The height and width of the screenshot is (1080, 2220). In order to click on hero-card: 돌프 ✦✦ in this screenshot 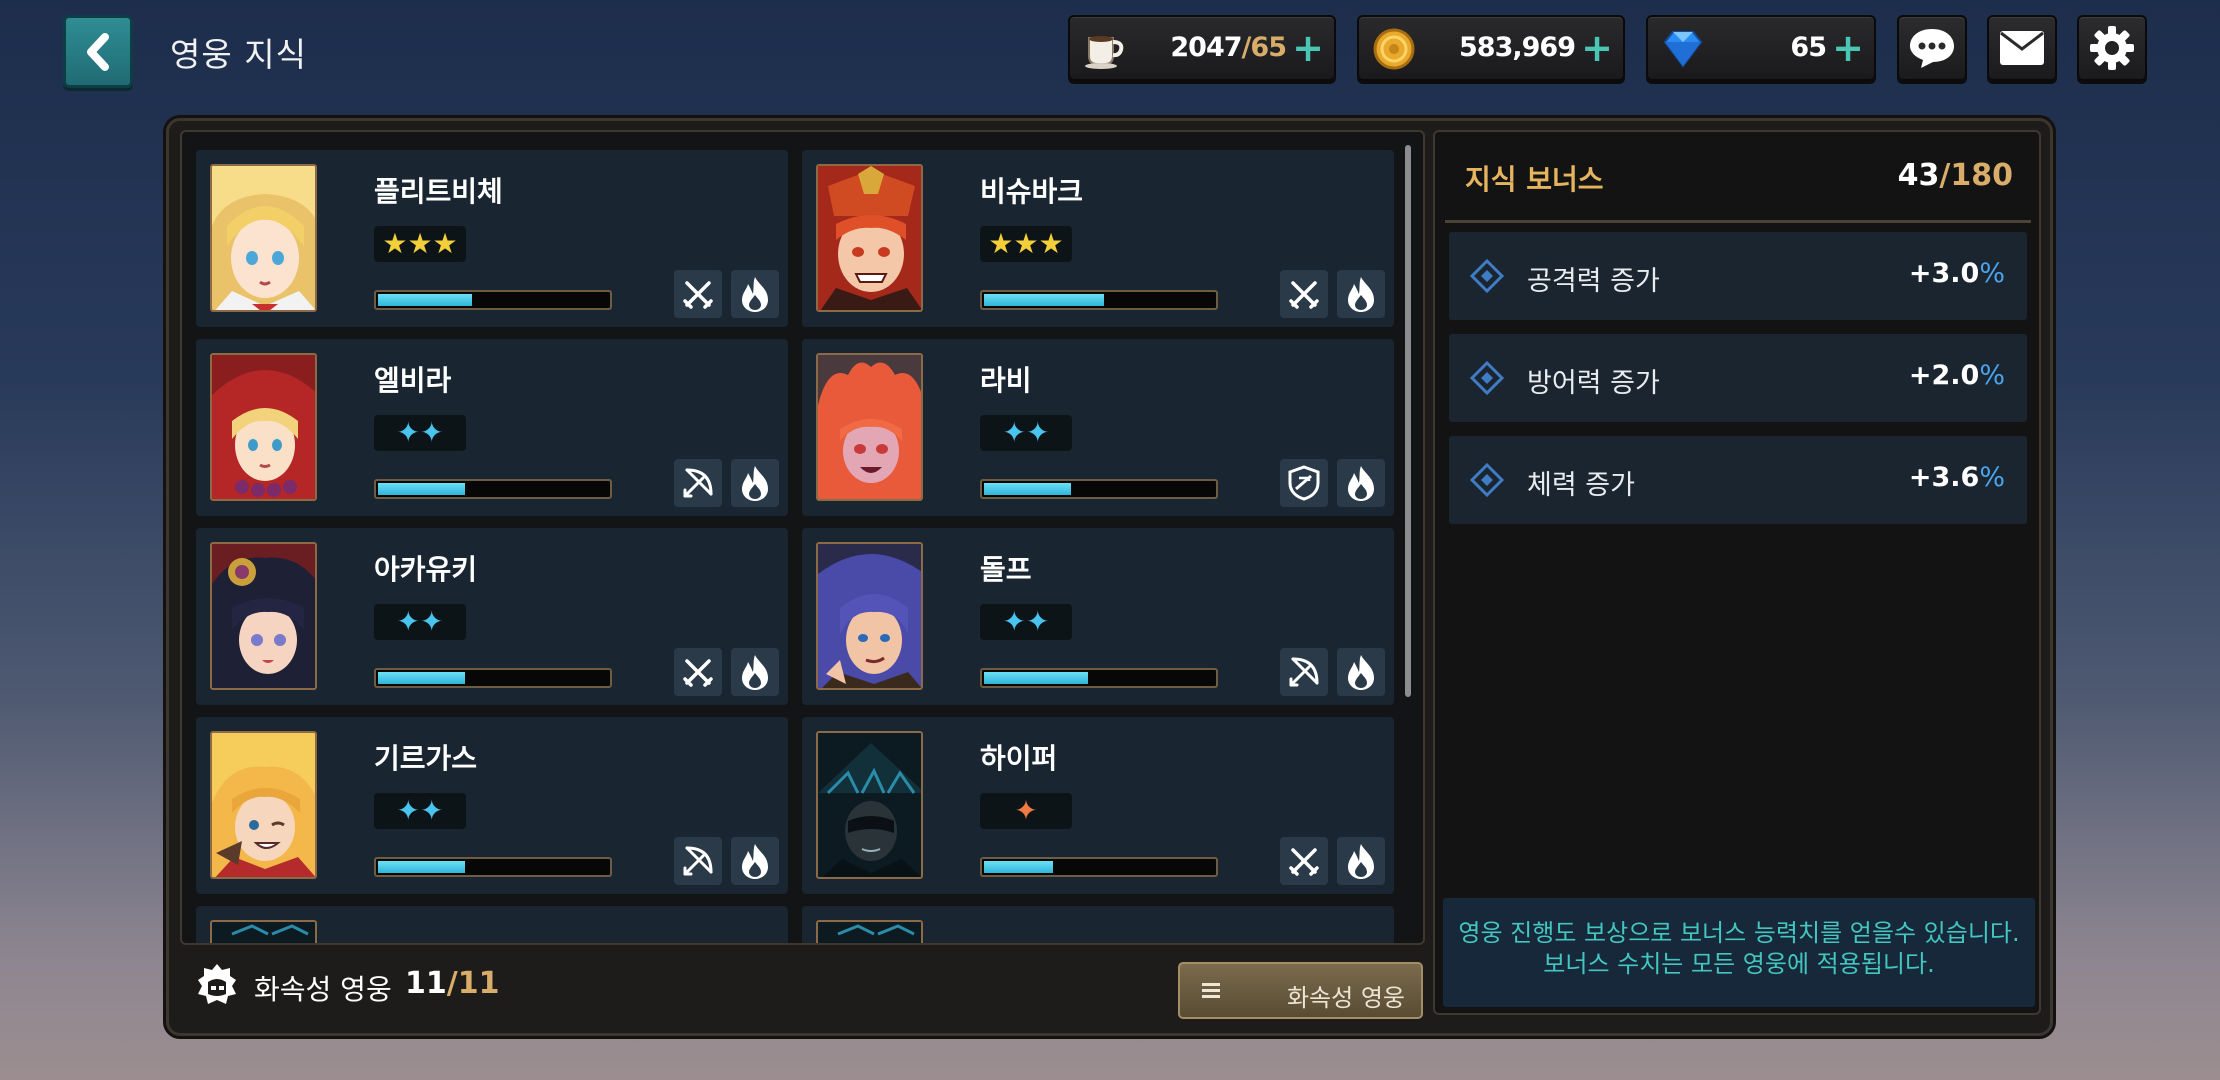, I will do `click(1098, 616)`.